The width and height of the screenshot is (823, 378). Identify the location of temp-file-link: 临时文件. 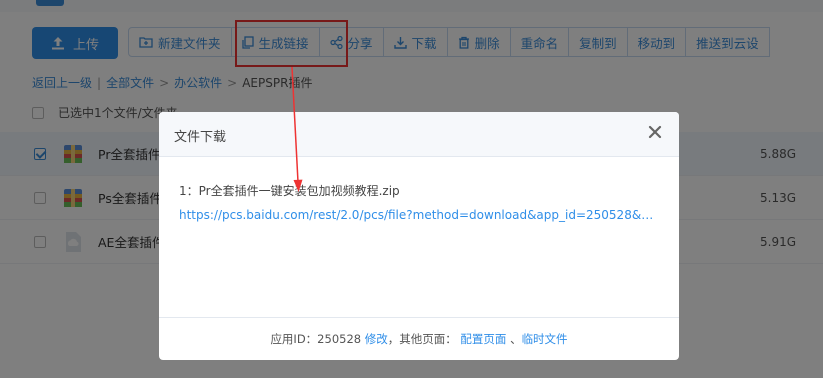
(545, 339).